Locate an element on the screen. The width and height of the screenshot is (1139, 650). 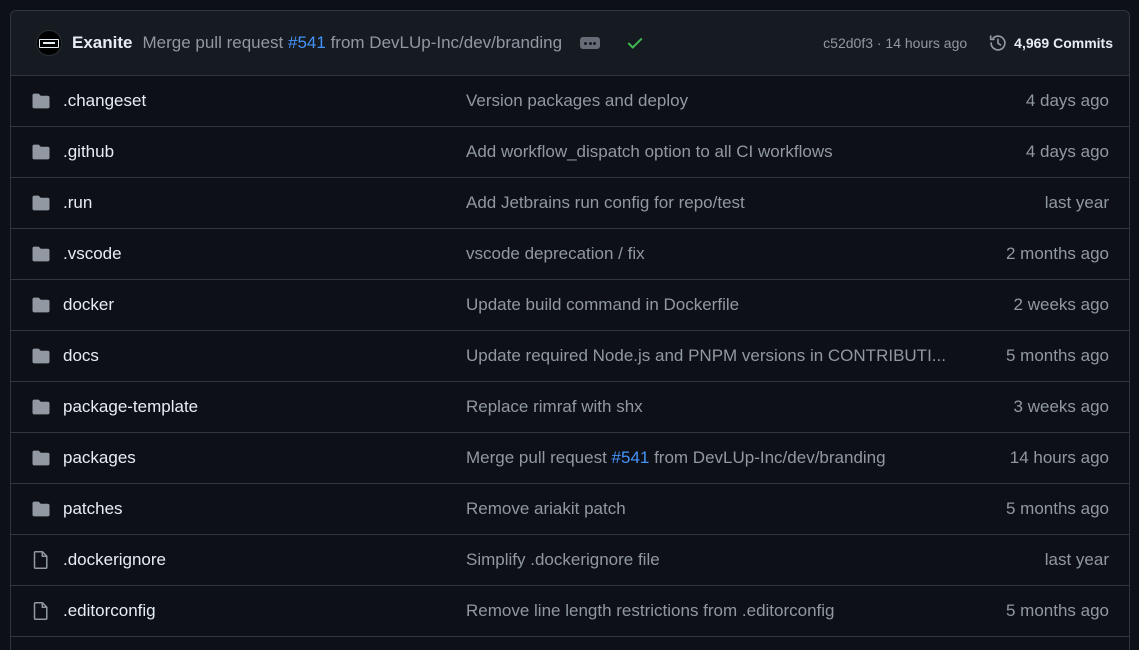
file-name-link: docker is located at coordinates (264, 305).